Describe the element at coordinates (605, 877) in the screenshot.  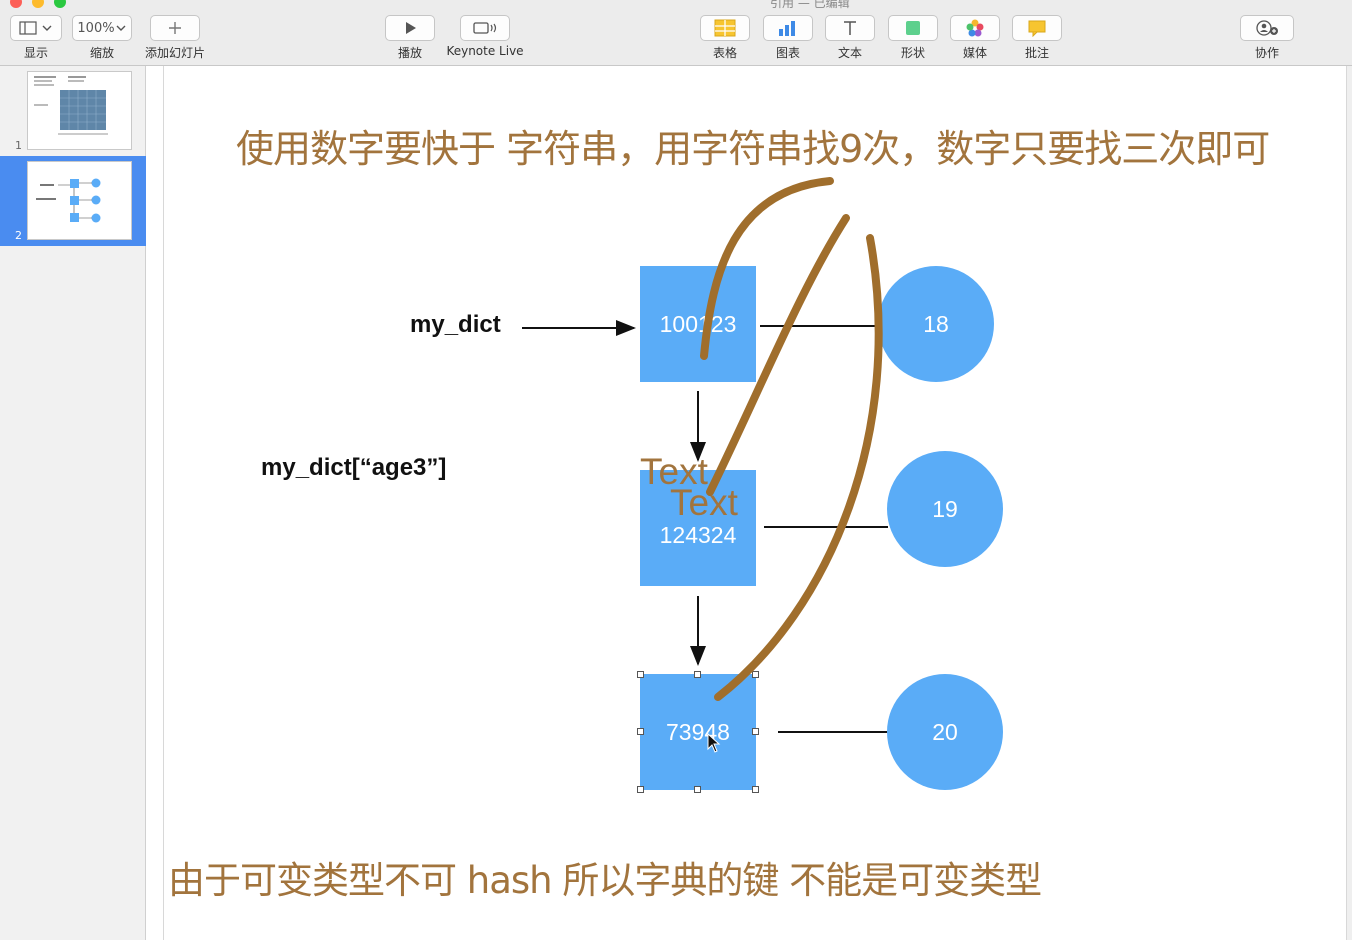
I see `slide-footer-text: 由于可变类型不可 hash 所以字典的键 不能是可变类型` at that location.